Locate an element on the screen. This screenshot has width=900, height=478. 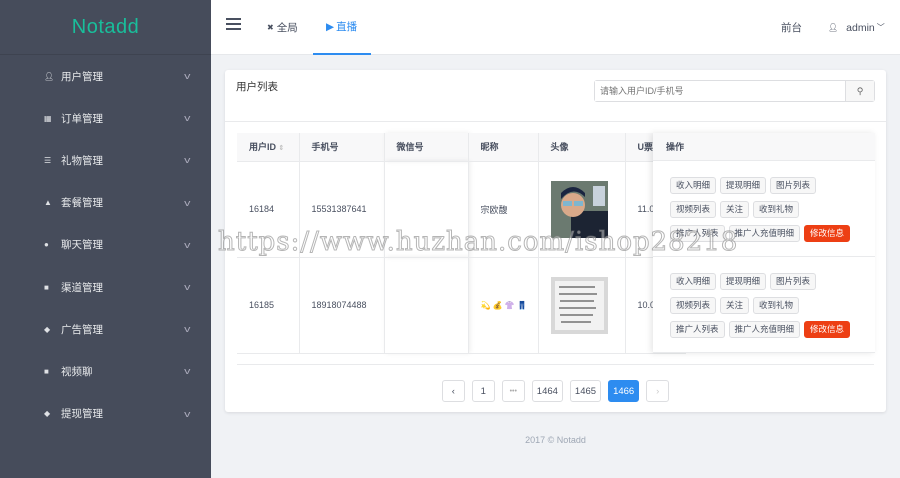
card-title: 用户列表 is located at coordinates (257, 87).